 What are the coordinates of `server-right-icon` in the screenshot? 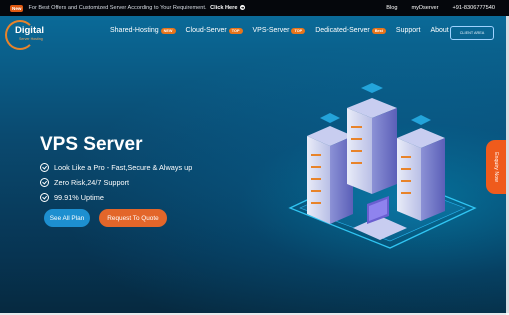 It's located at (421, 168).